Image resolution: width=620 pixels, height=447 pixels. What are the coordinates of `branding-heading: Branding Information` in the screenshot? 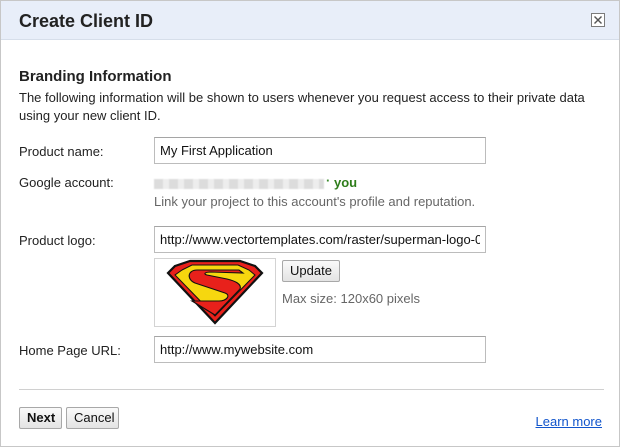 It's located at (95, 76).